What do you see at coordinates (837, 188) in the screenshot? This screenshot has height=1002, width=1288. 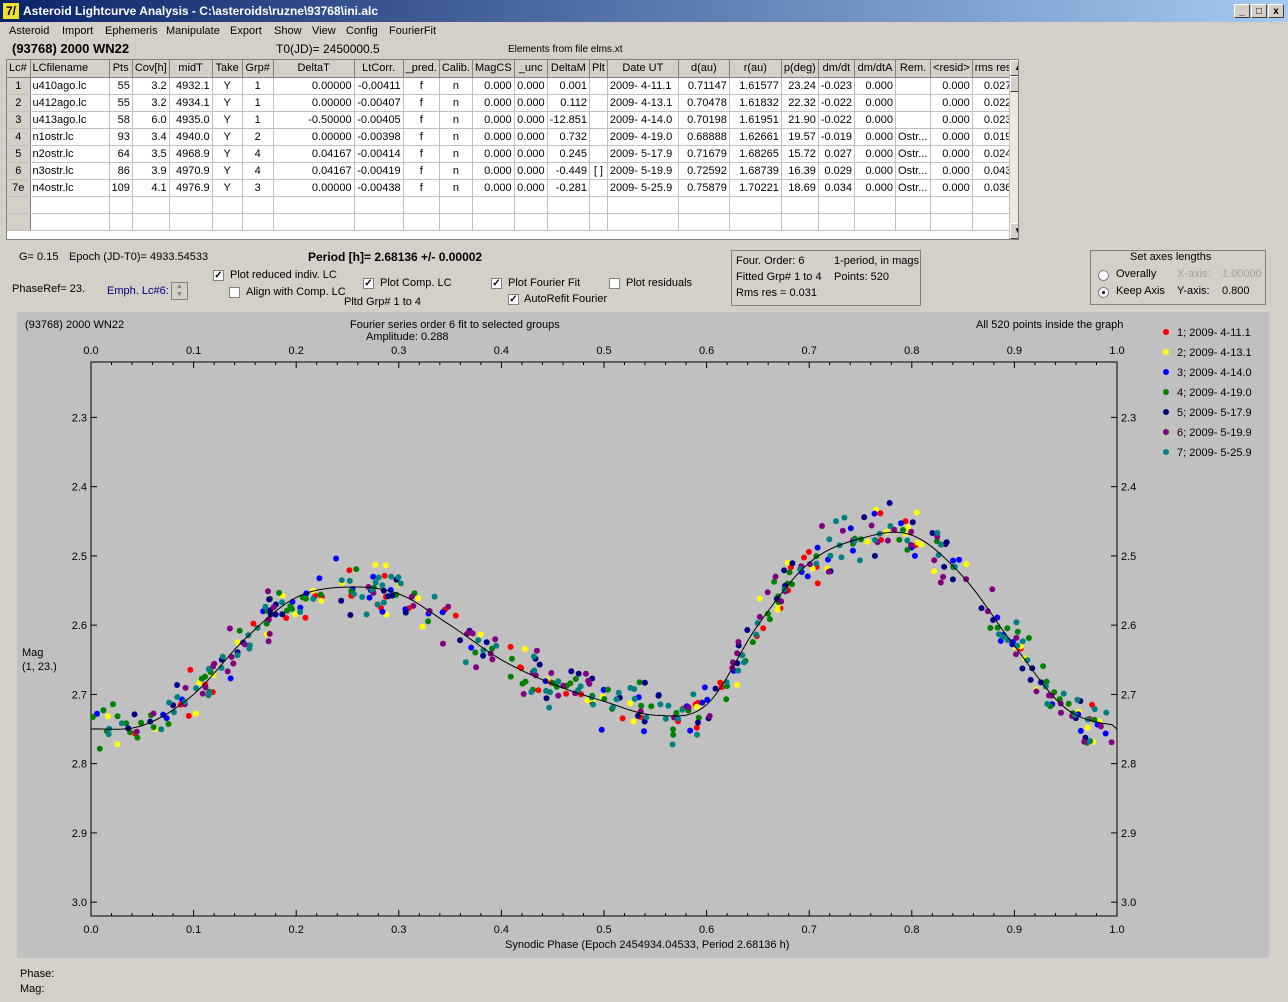 I see `table-cell: 0.034` at bounding box center [837, 188].